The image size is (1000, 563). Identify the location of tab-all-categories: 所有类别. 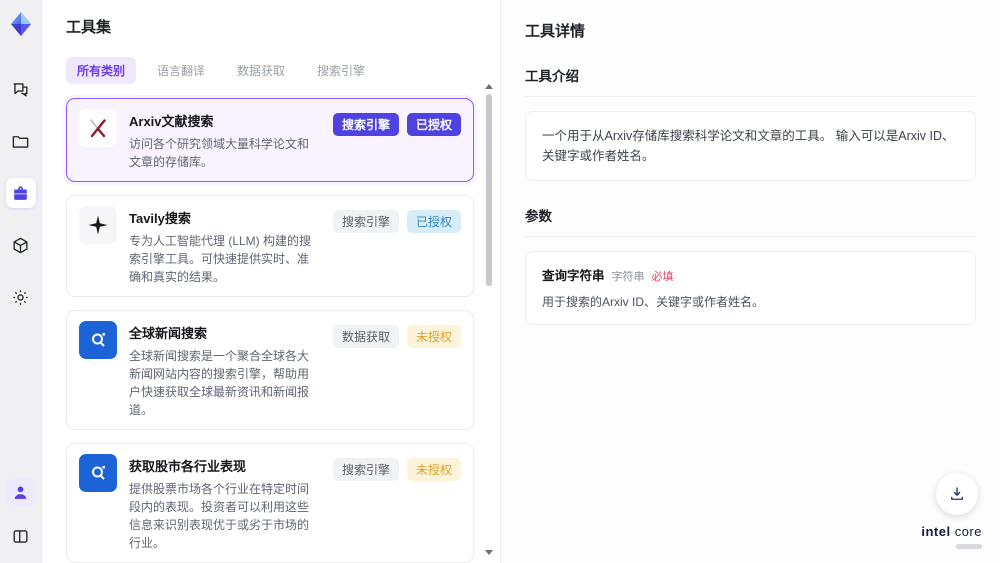
(101, 70).